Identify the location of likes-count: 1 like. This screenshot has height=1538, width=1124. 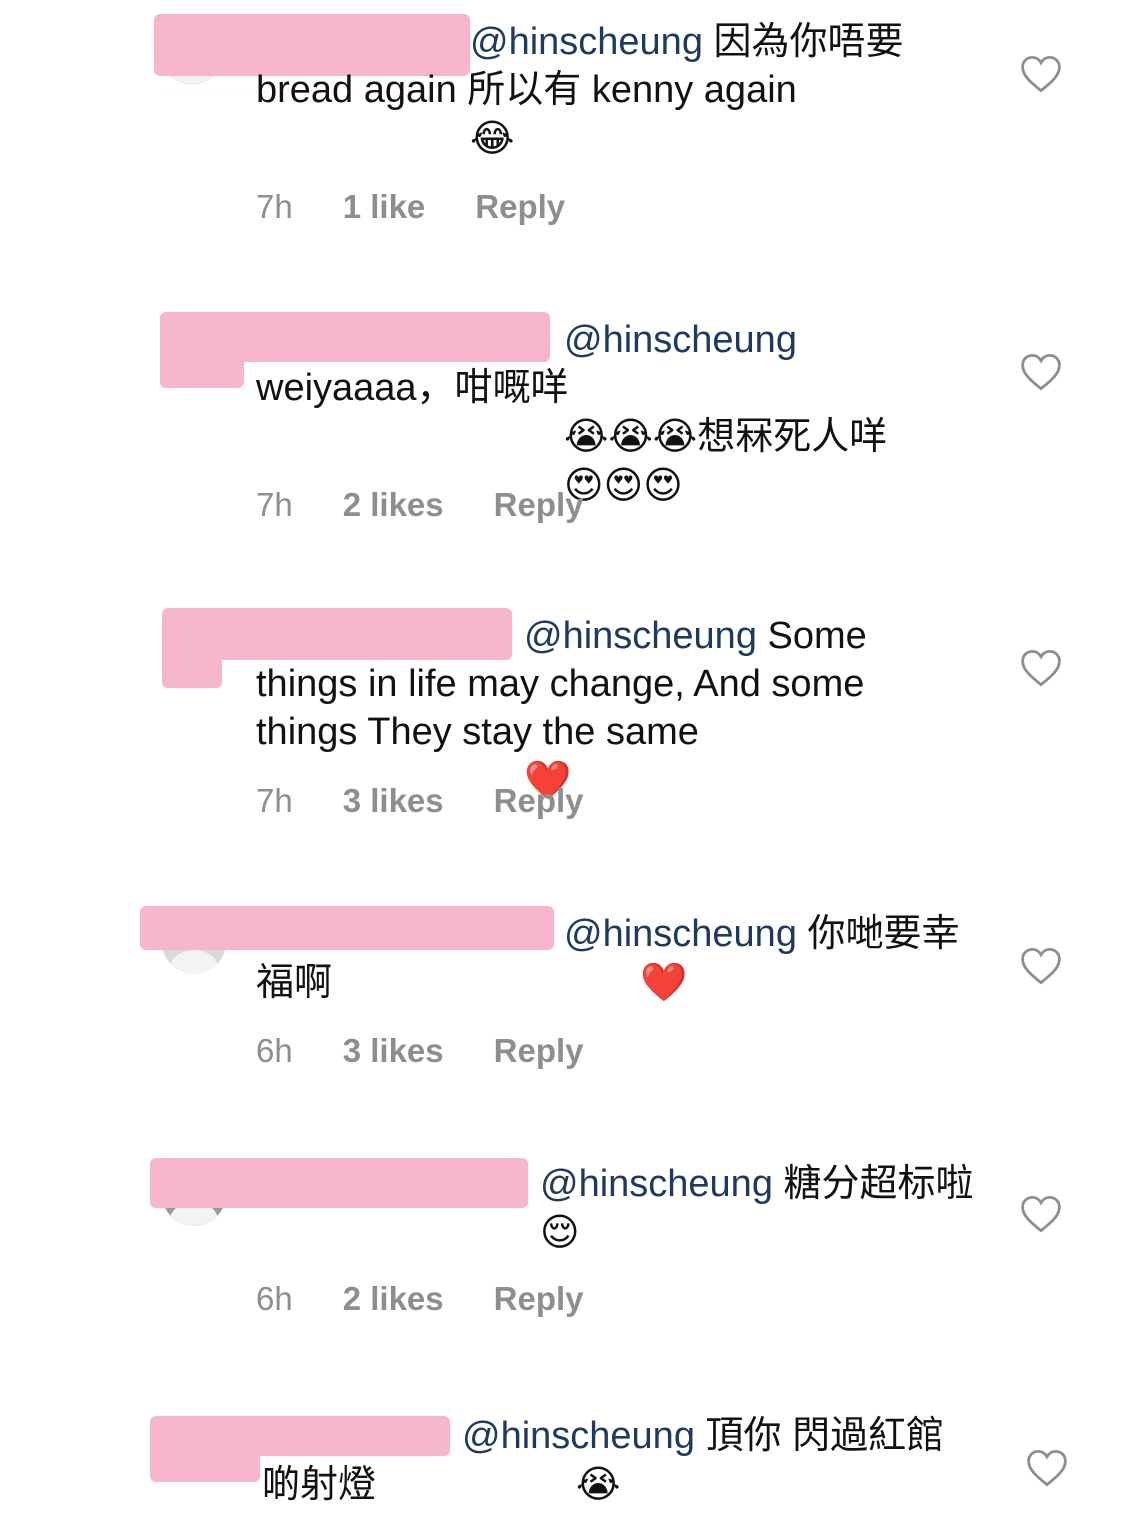
(384, 207).